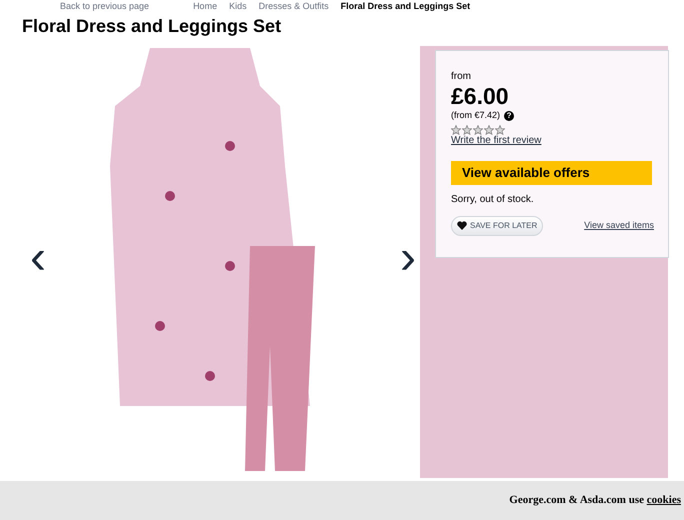  I want to click on page-title: Floral Dress and Leggings Set, so click(152, 26).